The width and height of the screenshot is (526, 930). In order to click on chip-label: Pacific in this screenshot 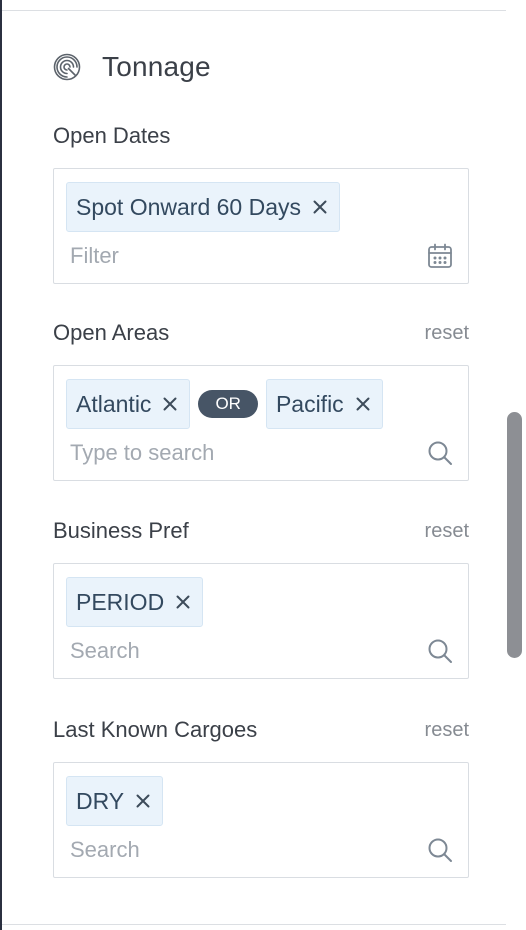, I will do `click(309, 403)`.